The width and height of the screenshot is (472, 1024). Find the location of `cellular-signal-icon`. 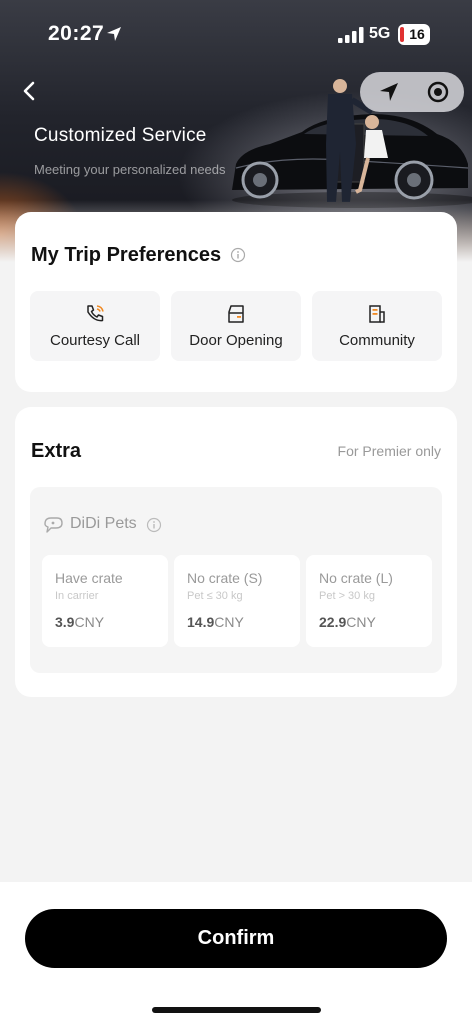

cellular-signal-icon is located at coordinates (351, 35).